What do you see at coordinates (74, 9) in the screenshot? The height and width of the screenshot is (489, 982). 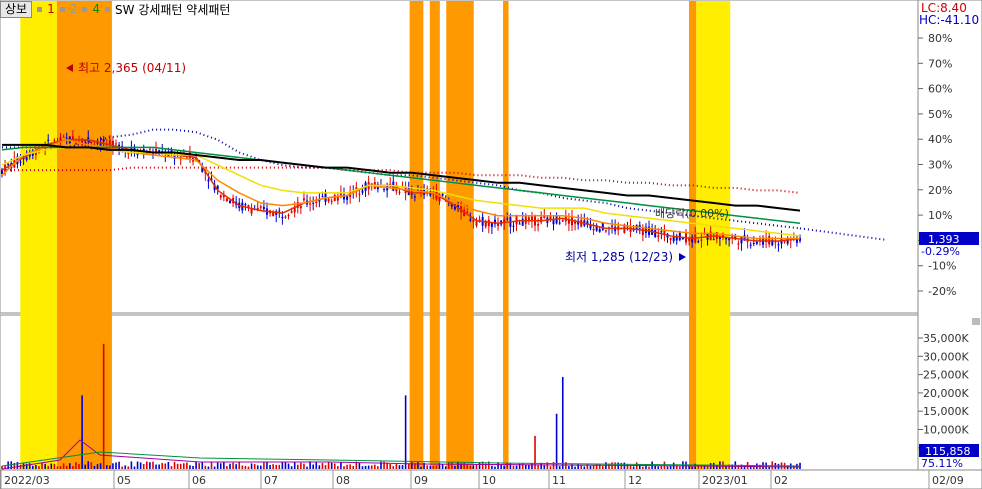 I see `ma-button-2: 2` at bounding box center [74, 9].